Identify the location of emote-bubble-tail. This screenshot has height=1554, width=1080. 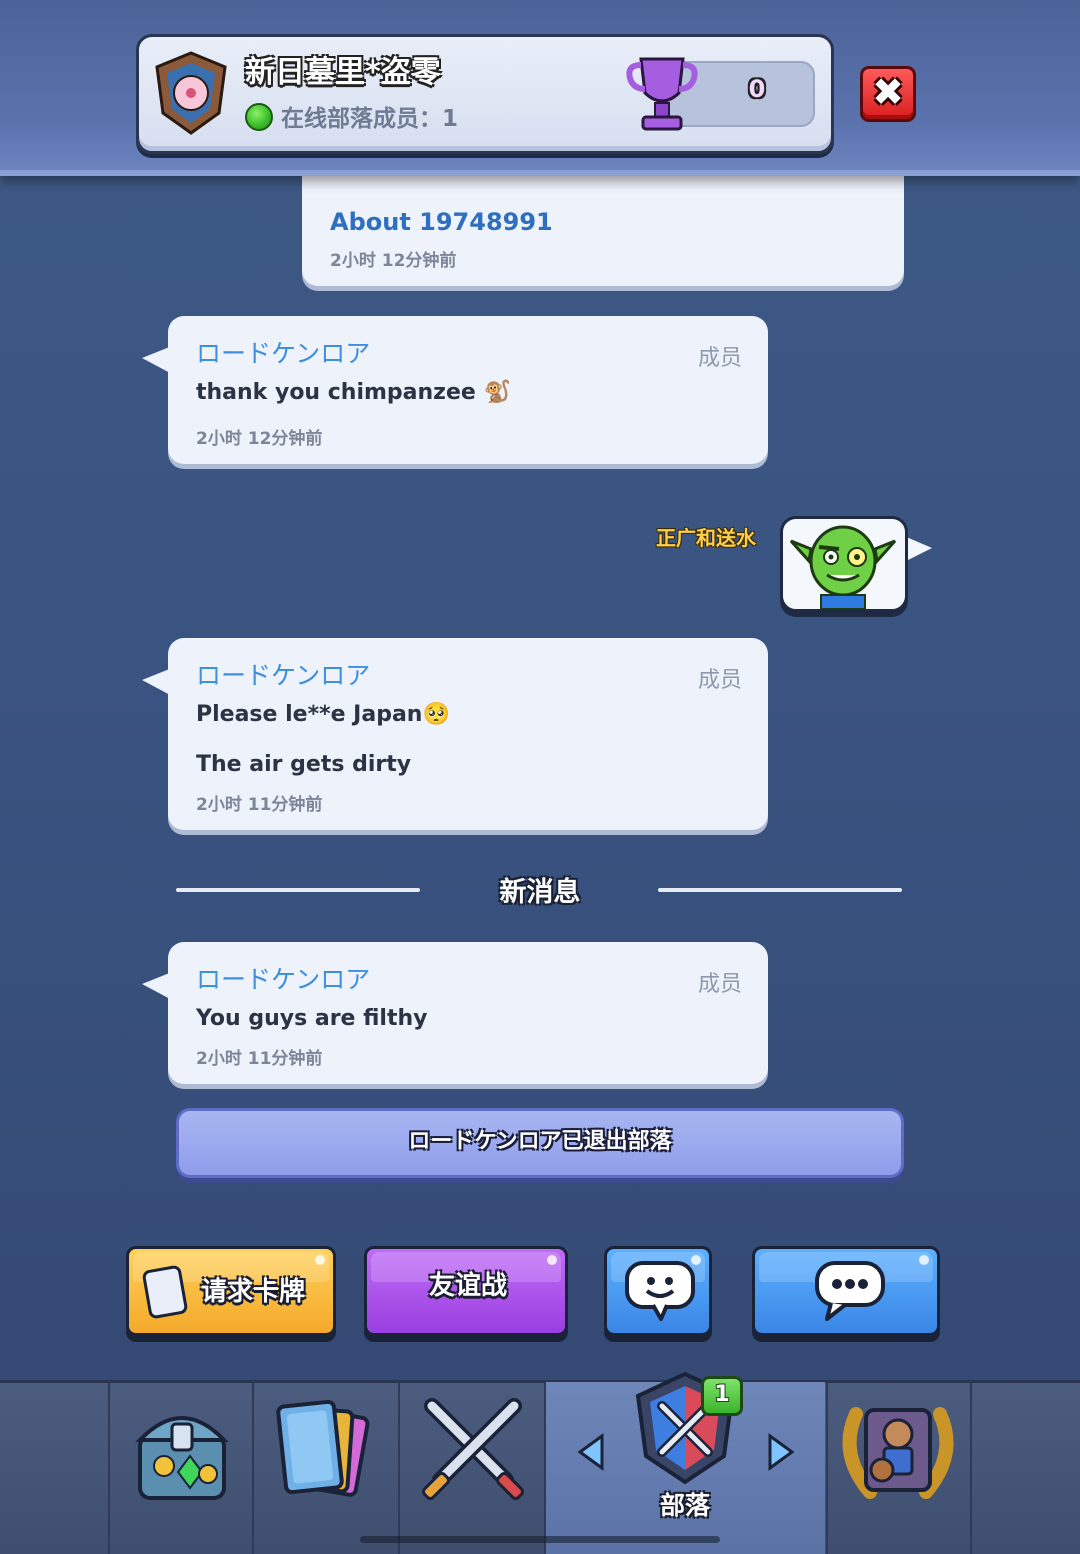
(918, 549).